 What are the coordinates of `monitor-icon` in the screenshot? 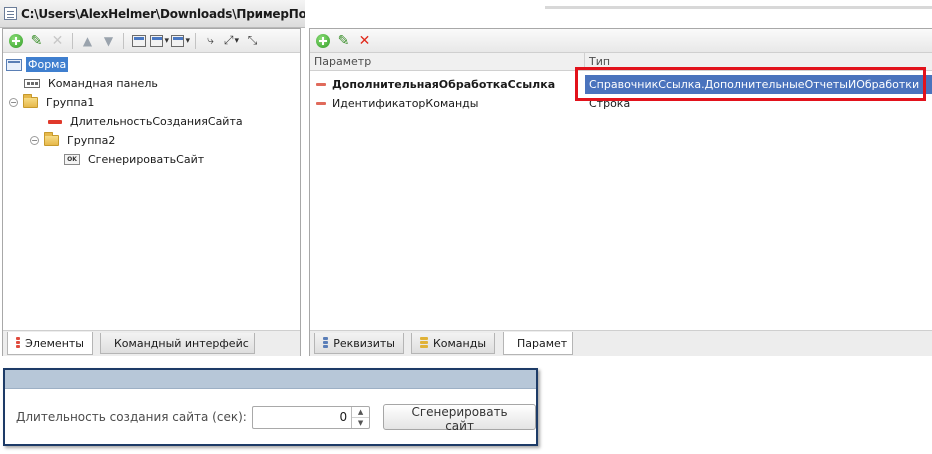 It's located at (157, 40).